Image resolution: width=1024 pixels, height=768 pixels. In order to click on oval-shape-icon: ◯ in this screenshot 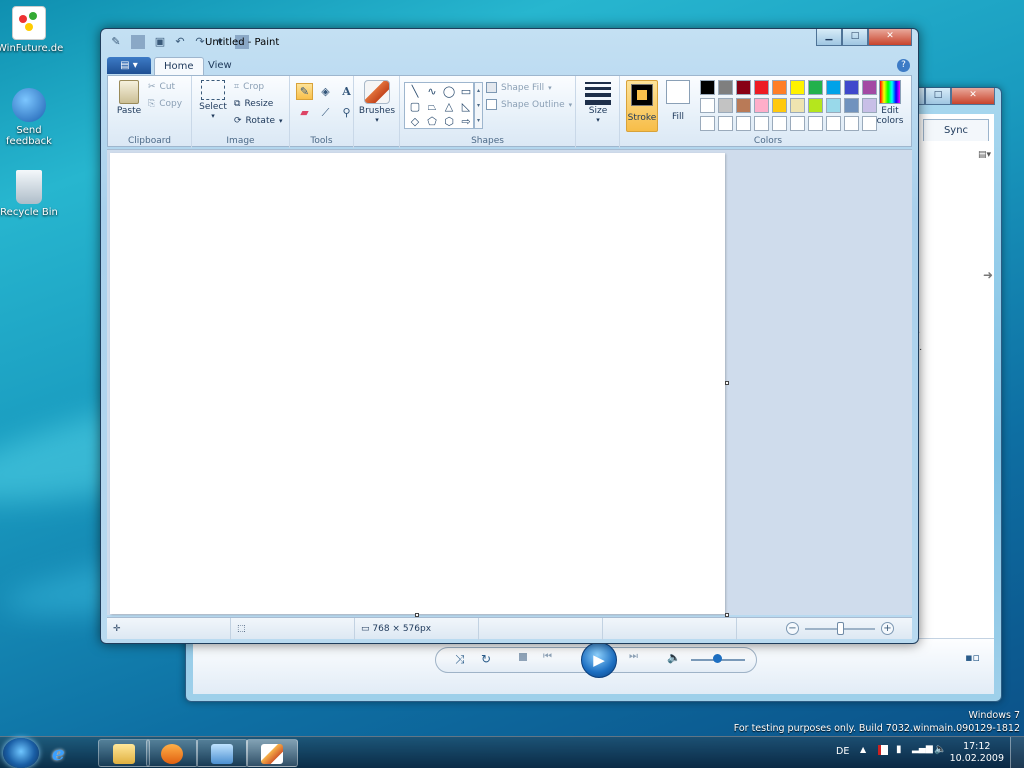, I will do `click(449, 92)`.